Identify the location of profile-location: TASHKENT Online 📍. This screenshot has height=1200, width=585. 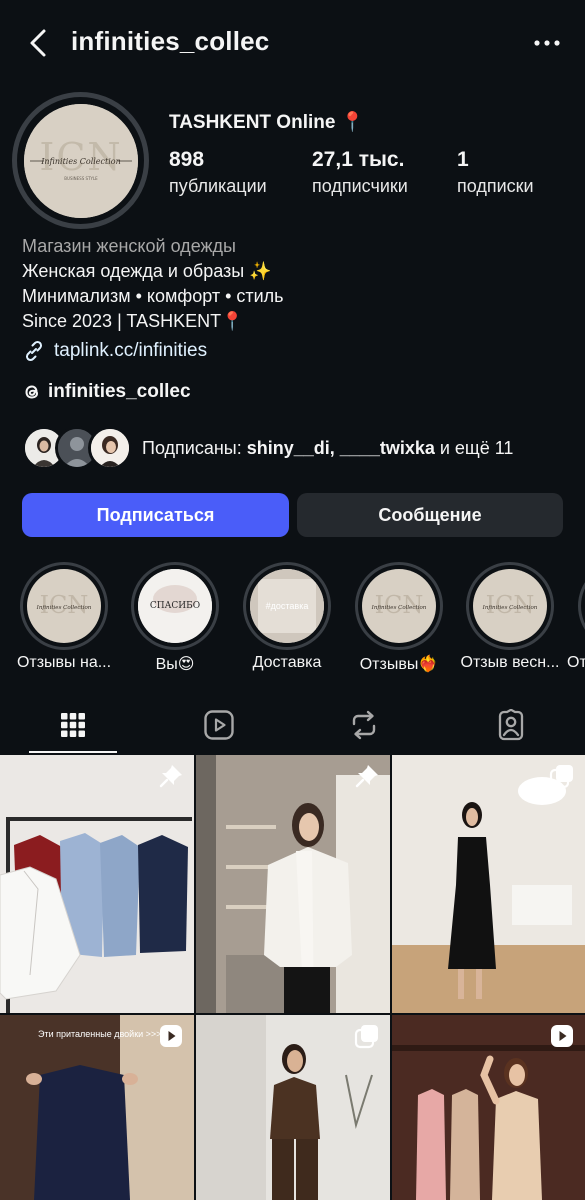
(267, 122).